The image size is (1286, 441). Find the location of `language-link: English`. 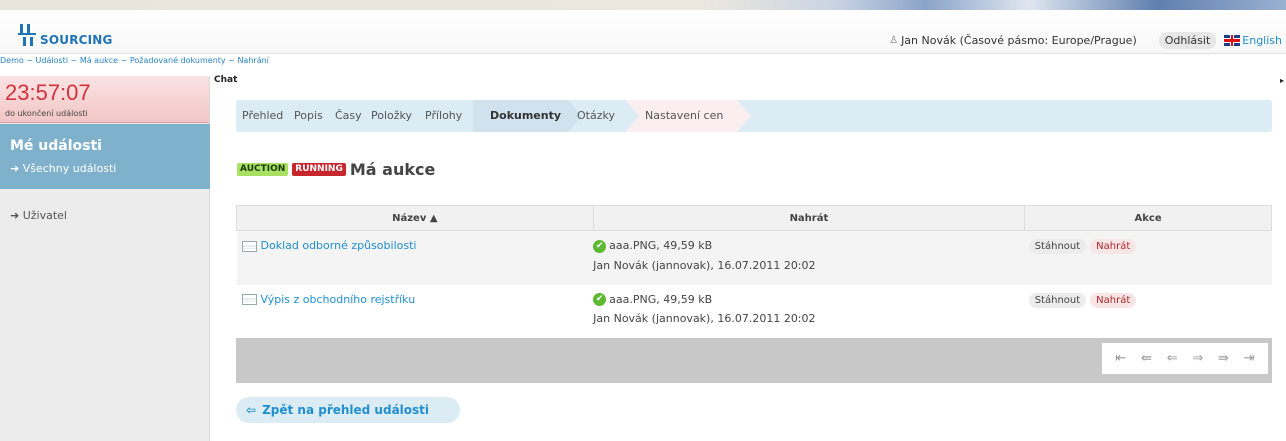

language-link: English is located at coordinates (1262, 40).